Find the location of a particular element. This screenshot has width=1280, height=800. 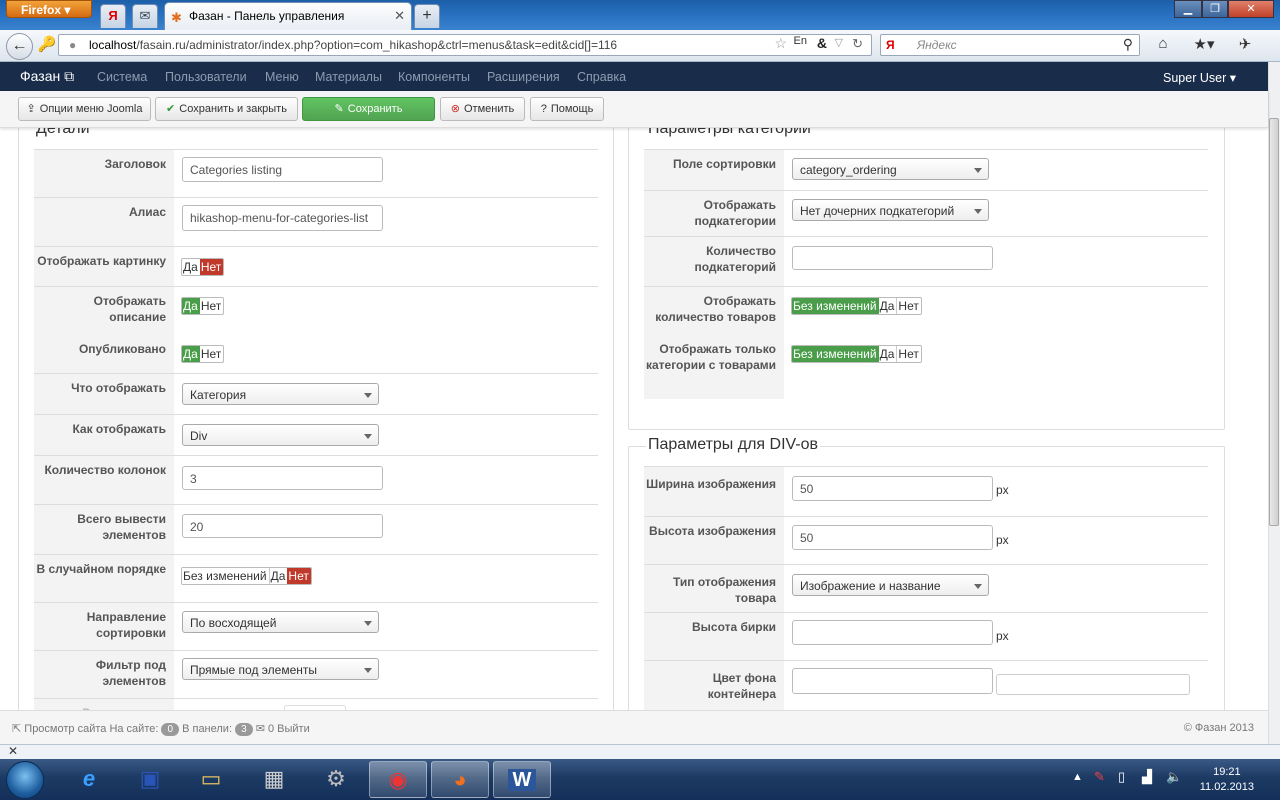

random-toggle: Без изменений Да Нет is located at coordinates (246, 576).